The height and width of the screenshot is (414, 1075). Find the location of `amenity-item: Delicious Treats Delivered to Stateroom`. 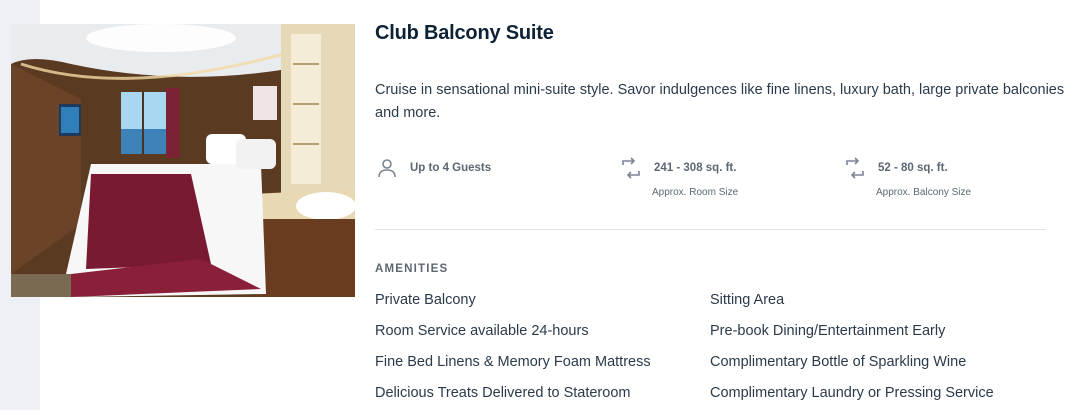

amenity-item: Delicious Treats Delivered to Stateroom is located at coordinates (503, 393).